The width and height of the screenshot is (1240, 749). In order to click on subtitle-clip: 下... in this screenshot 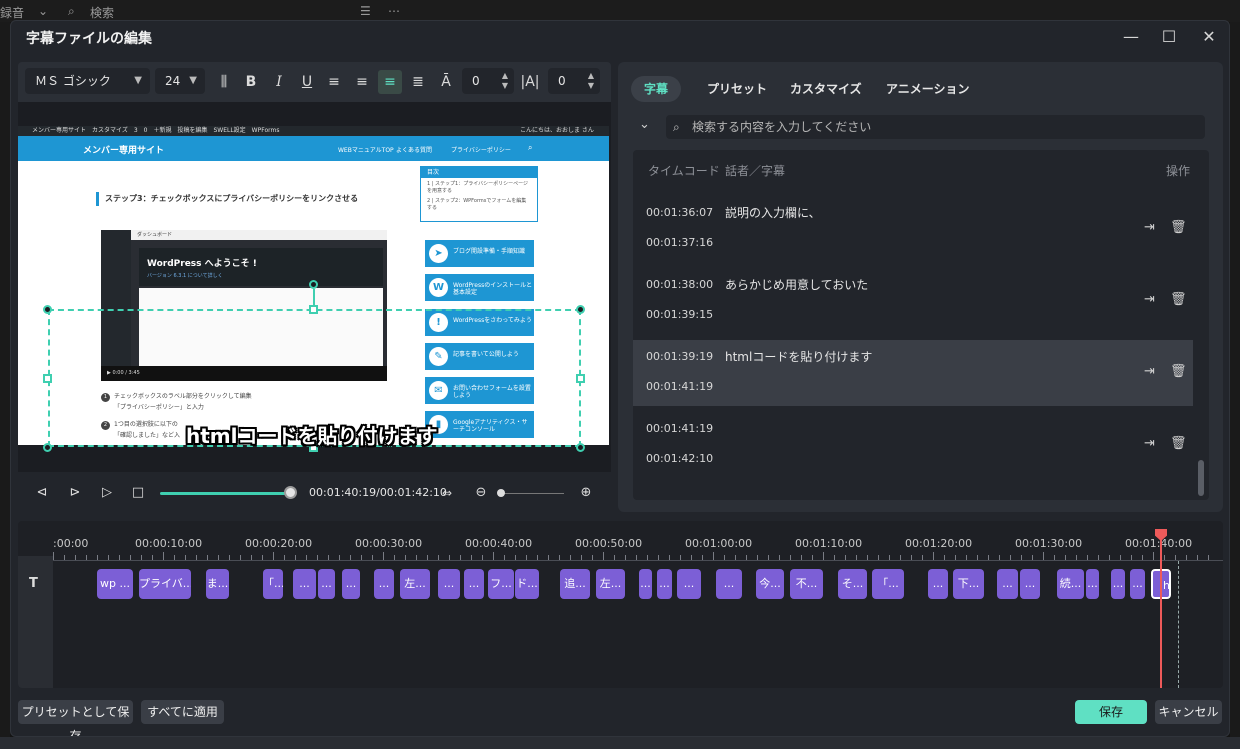, I will do `click(968, 584)`.